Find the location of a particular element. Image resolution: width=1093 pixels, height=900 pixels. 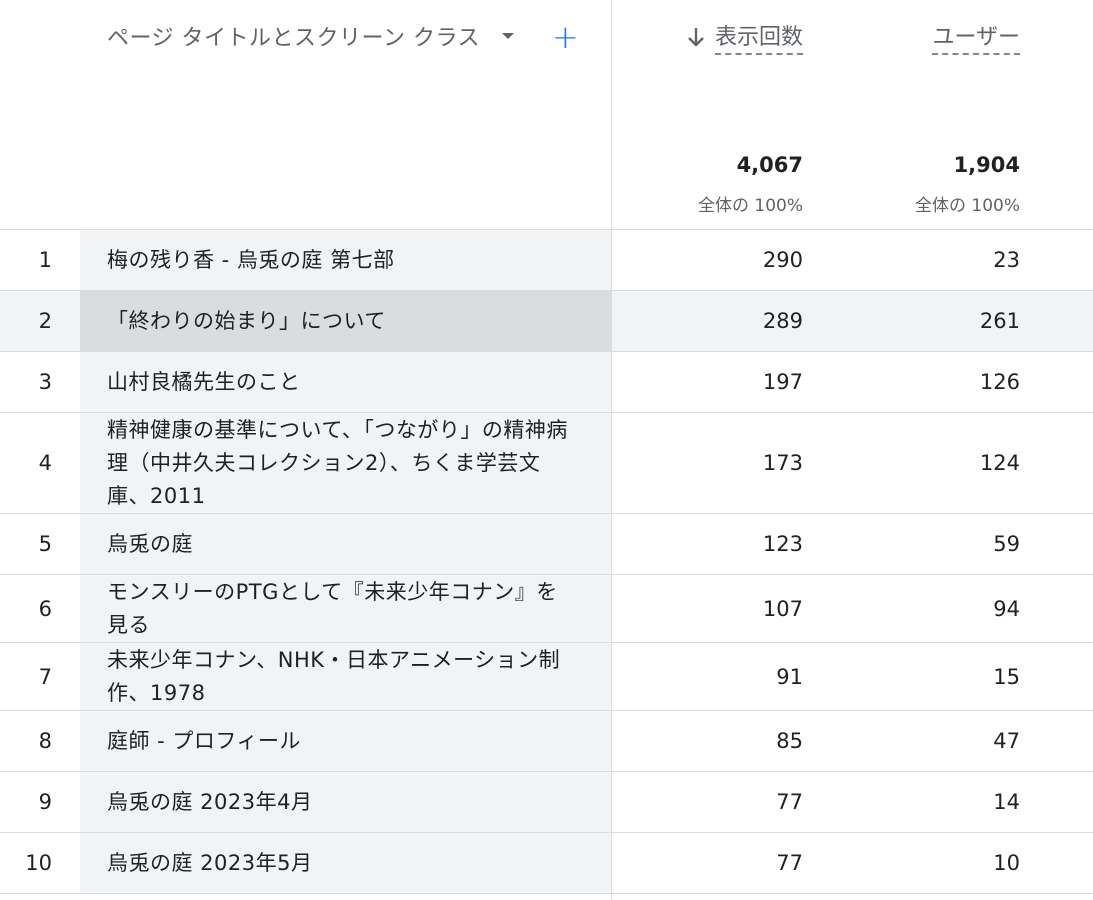

row-title: 山村良橘先生のこと is located at coordinates (347, 382).